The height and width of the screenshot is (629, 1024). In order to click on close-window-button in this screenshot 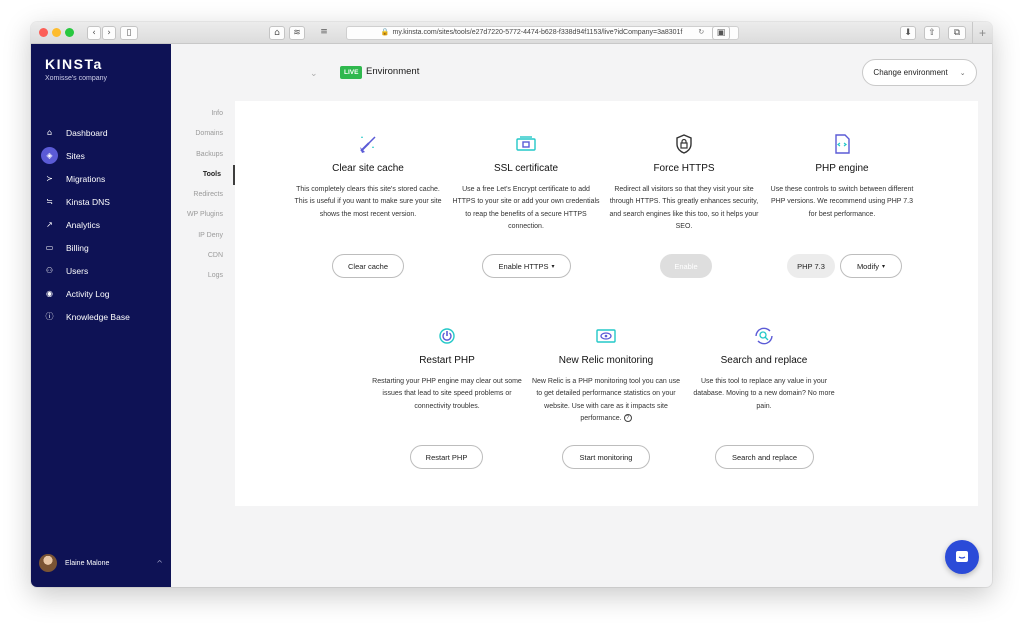, I will do `click(43, 32)`.